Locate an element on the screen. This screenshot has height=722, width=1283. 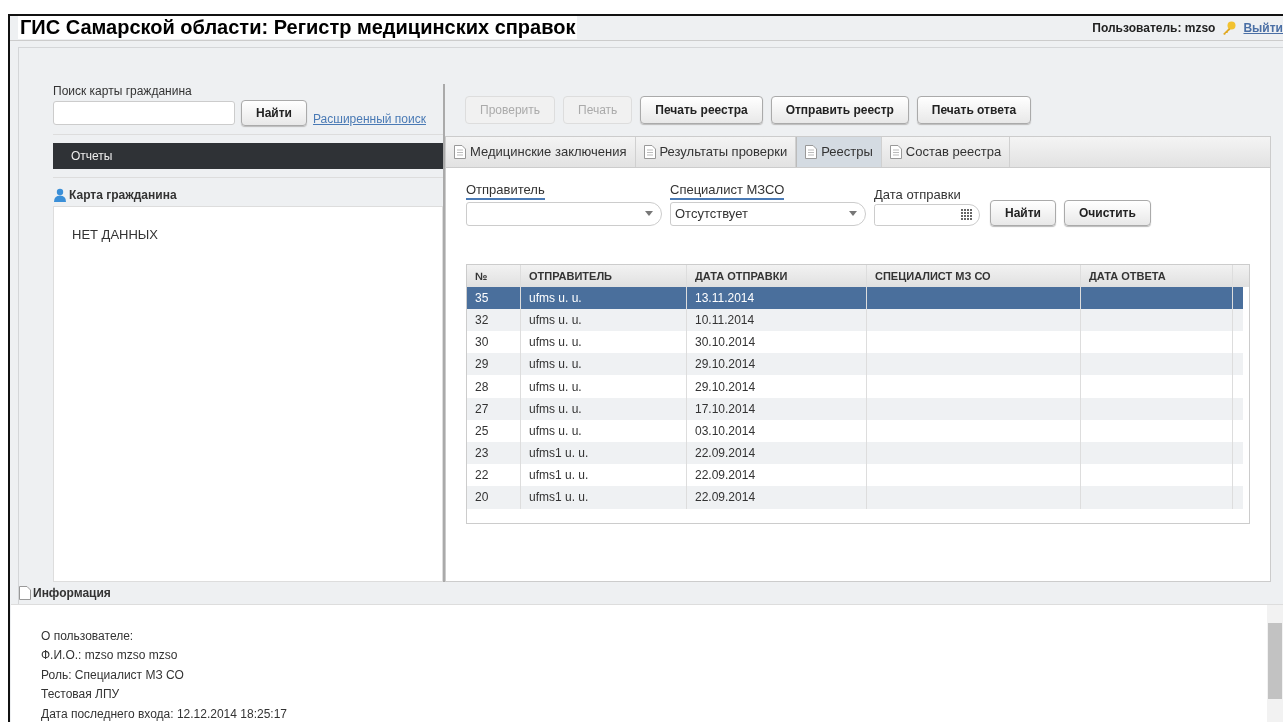
table-cell: 22 is located at coordinates (482, 475).